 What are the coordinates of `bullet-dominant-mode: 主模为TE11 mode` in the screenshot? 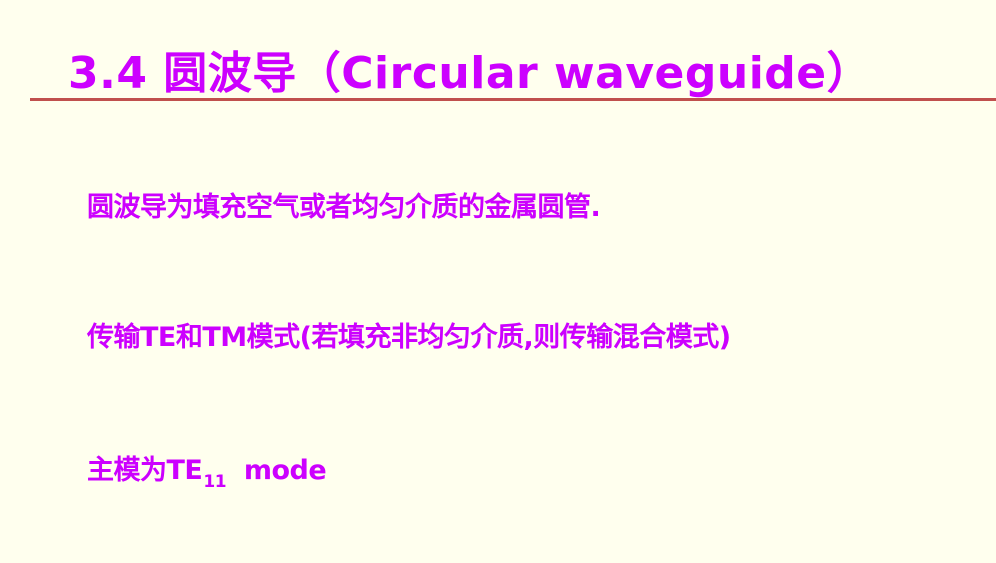 It's located at (207, 472).